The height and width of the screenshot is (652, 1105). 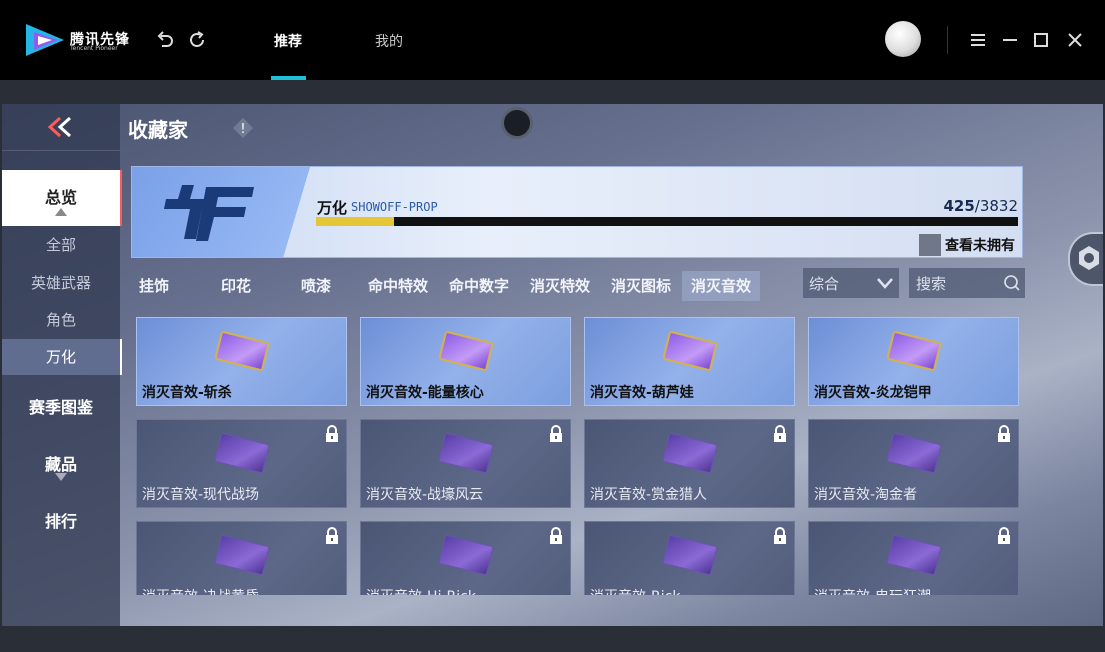 What do you see at coordinates (947, 40) in the screenshot?
I see `divider` at bounding box center [947, 40].